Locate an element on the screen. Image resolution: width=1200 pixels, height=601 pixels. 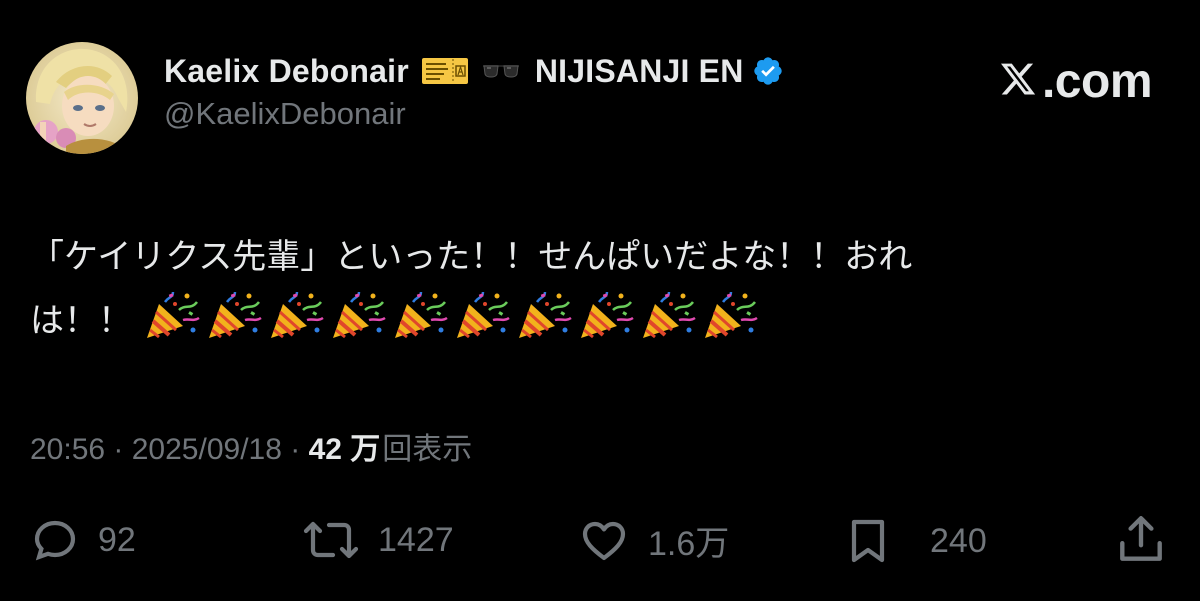
repost-icon is located at coordinates (331, 540).